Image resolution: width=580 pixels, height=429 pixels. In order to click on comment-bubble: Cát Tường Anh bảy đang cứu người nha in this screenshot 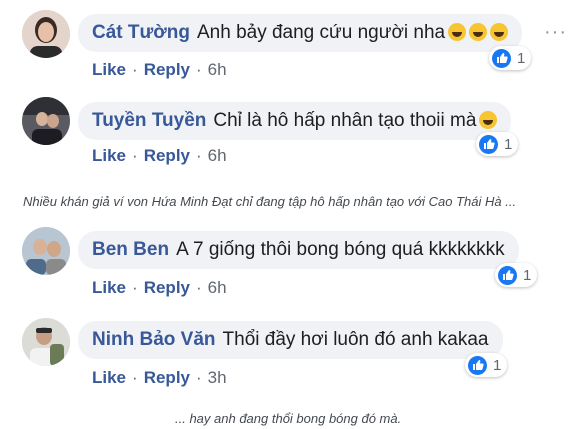, I will do `click(300, 33)`.